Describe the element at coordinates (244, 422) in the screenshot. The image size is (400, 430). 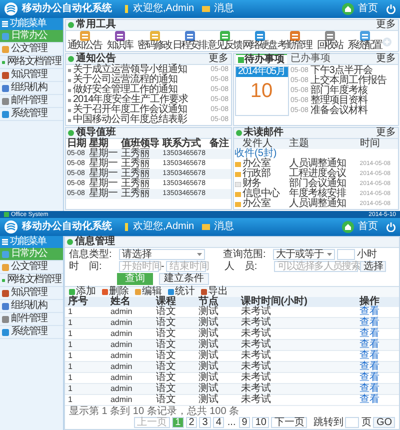
I see `page-button: 9` at that location.